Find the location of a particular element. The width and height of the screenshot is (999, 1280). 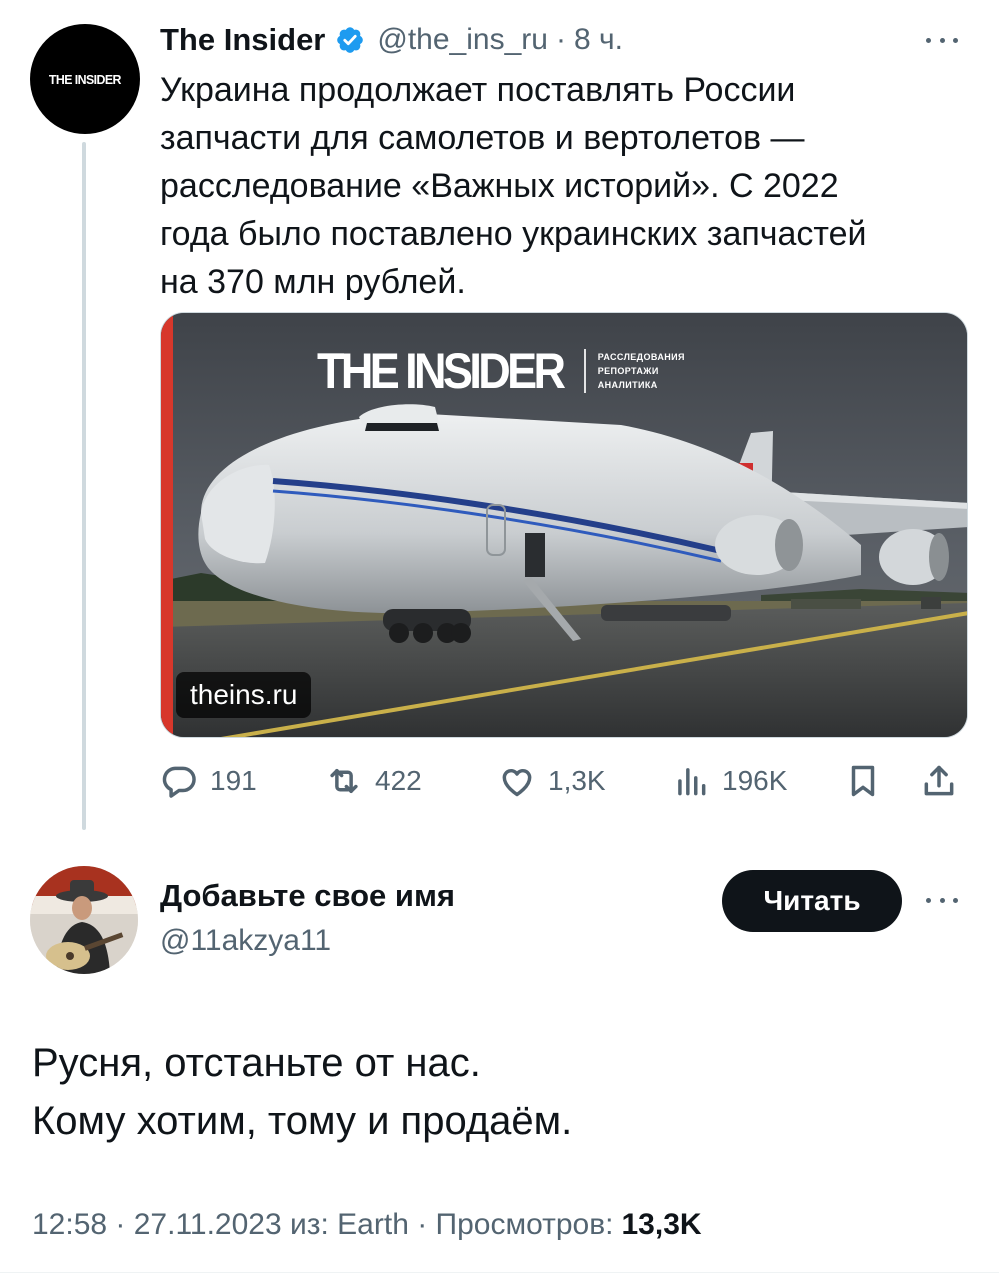

user-avatar is located at coordinates (84, 920).